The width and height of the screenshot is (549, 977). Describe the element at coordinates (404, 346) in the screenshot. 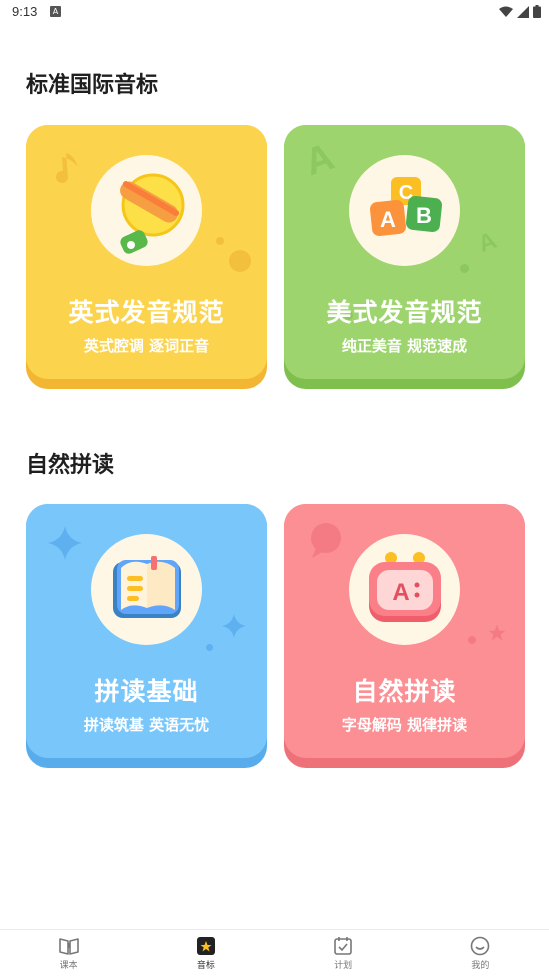

I see `card-subtitle: 纯正美音 规范速成` at that location.